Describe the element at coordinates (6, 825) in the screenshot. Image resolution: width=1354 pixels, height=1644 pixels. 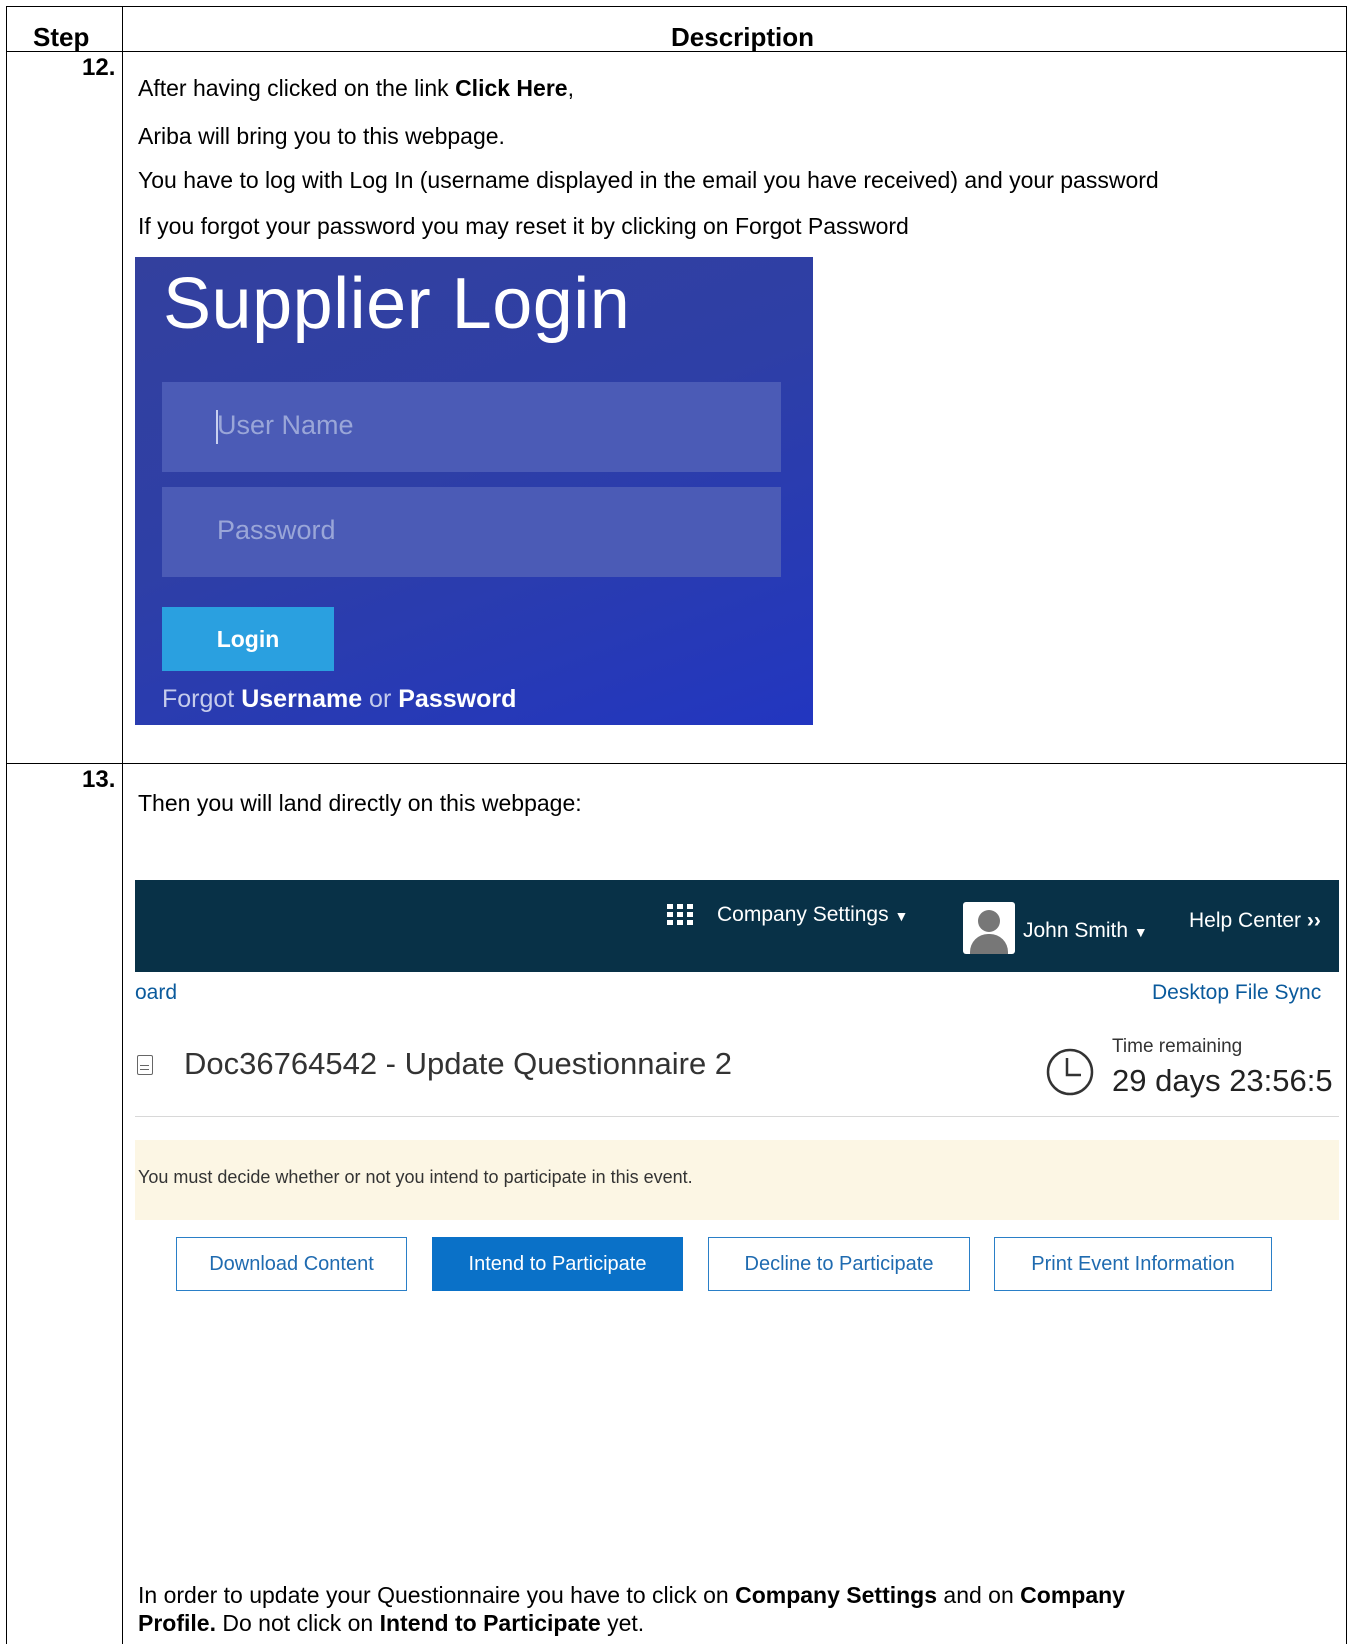
I see `table-border-left` at that location.